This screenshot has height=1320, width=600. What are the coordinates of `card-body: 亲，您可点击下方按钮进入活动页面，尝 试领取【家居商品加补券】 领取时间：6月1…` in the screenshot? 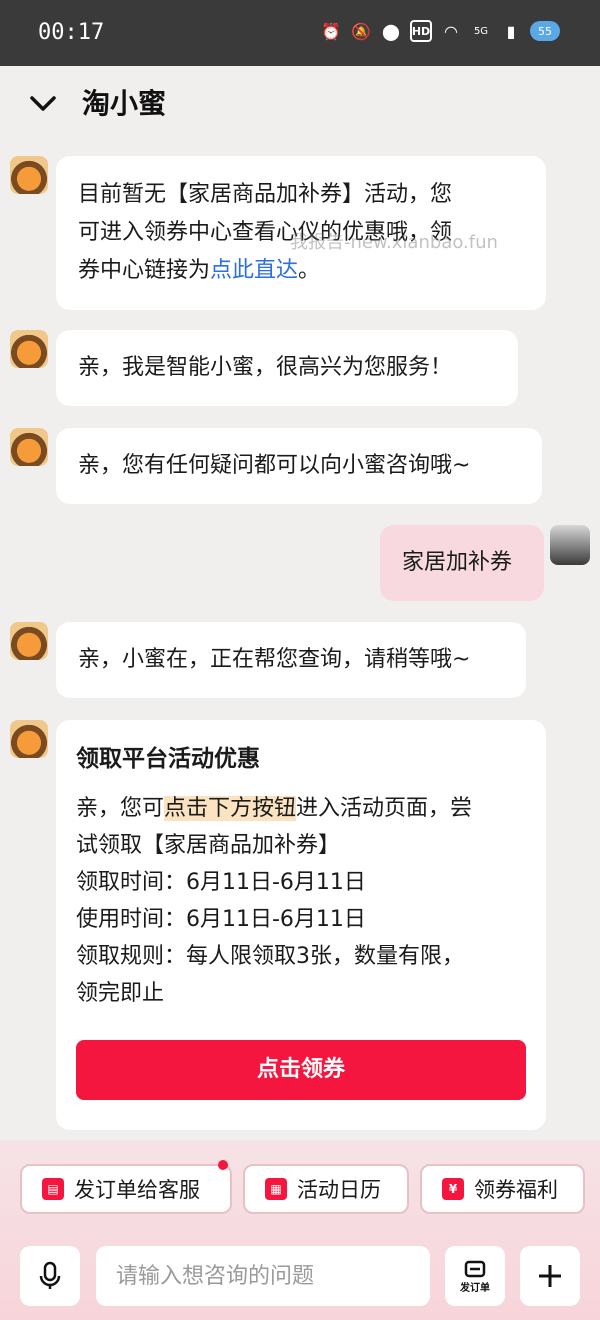 It's located at (306, 901).